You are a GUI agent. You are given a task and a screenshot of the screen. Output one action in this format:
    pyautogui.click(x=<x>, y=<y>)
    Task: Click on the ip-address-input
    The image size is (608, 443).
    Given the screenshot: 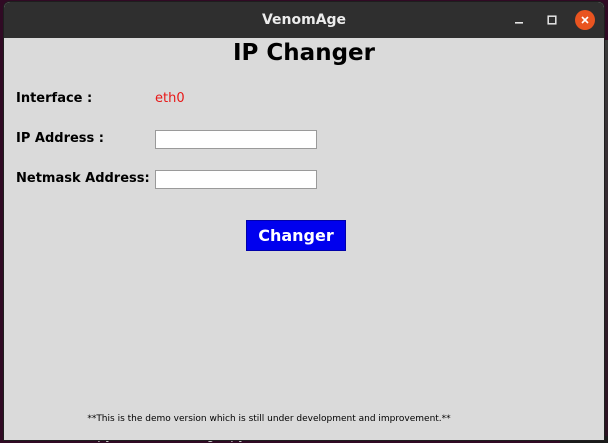 What is the action you would take?
    pyautogui.click(x=236, y=139)
    